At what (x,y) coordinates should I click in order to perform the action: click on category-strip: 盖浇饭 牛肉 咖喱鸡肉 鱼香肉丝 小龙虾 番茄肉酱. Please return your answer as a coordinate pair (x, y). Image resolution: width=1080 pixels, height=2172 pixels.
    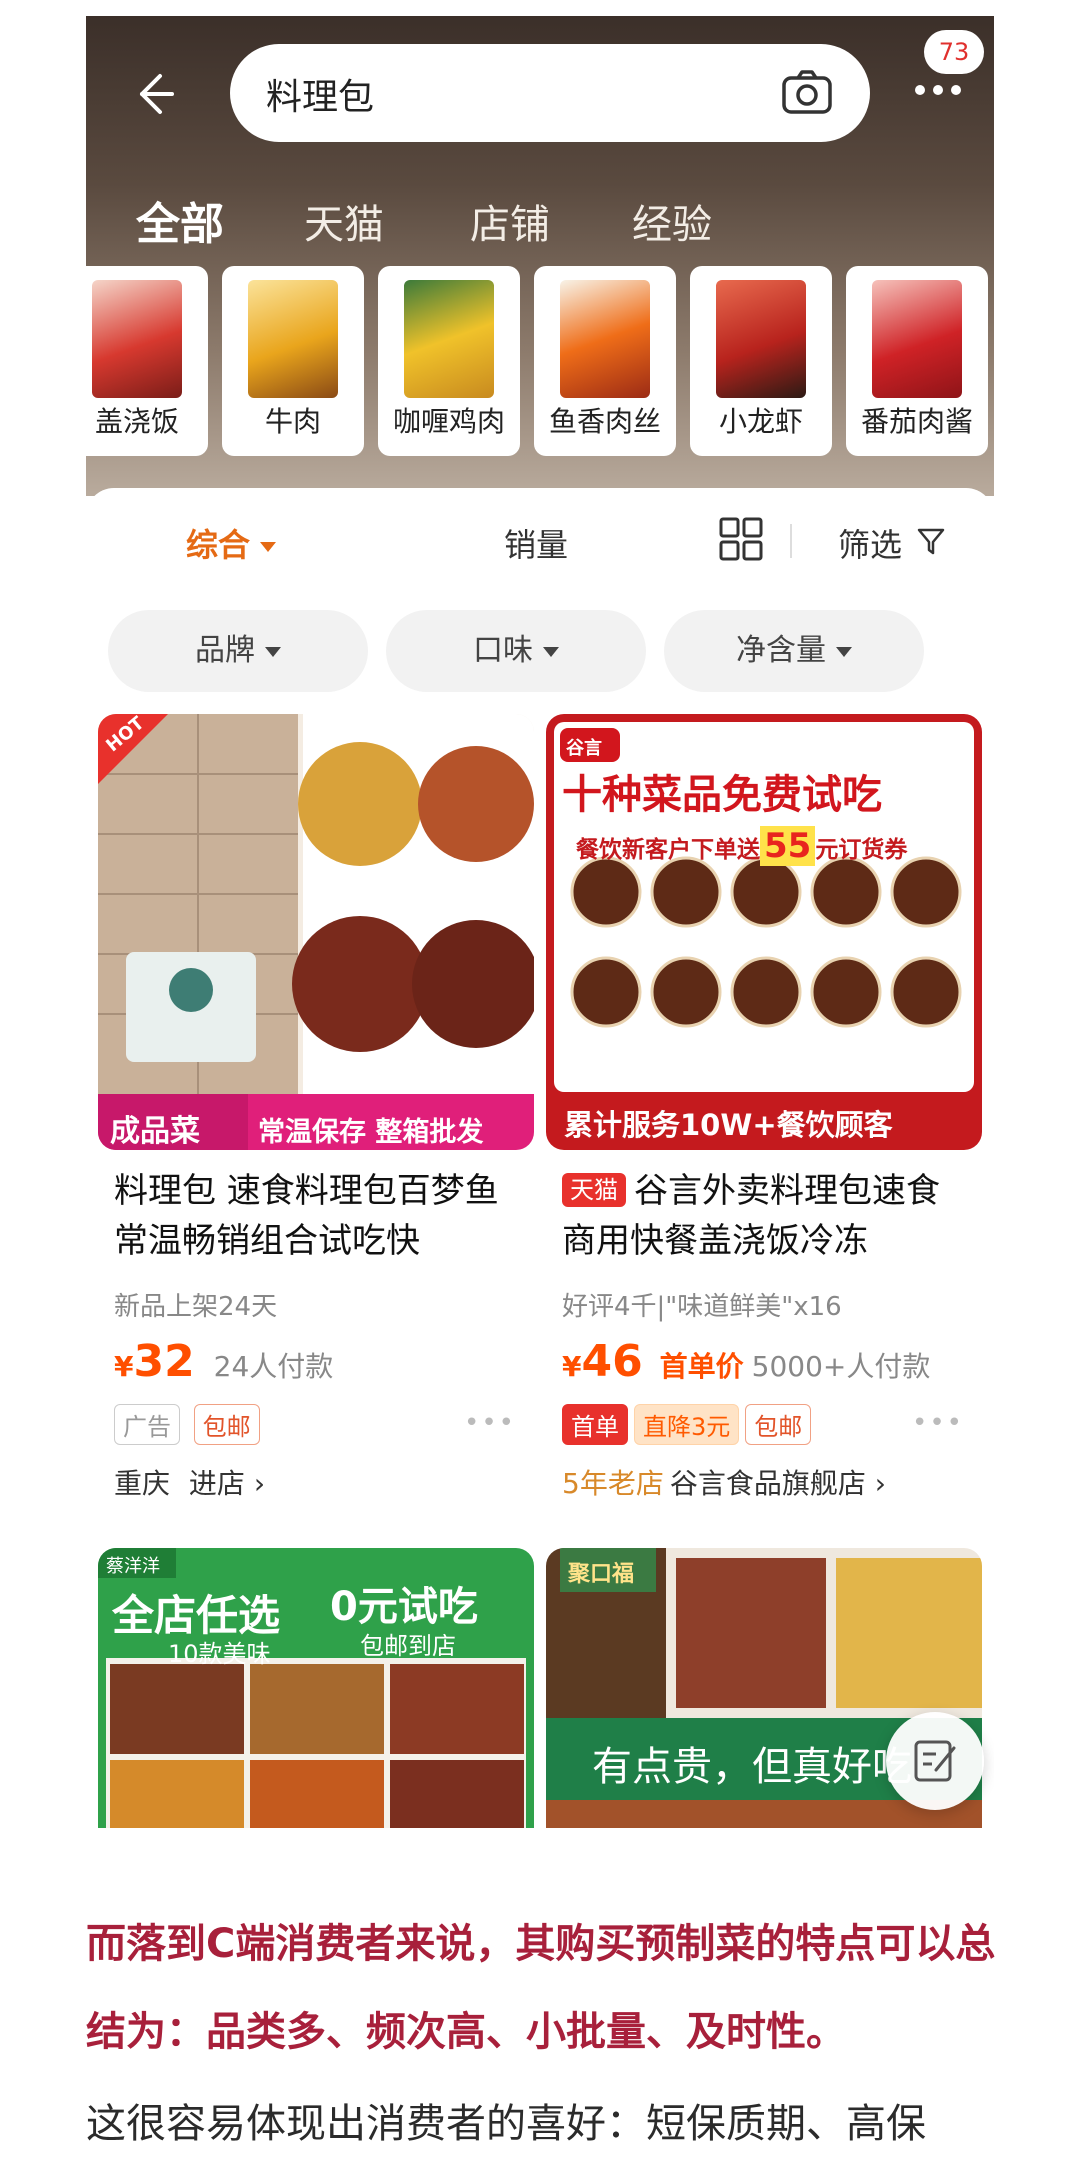
    Looking at the image, I should click on (540, 371).